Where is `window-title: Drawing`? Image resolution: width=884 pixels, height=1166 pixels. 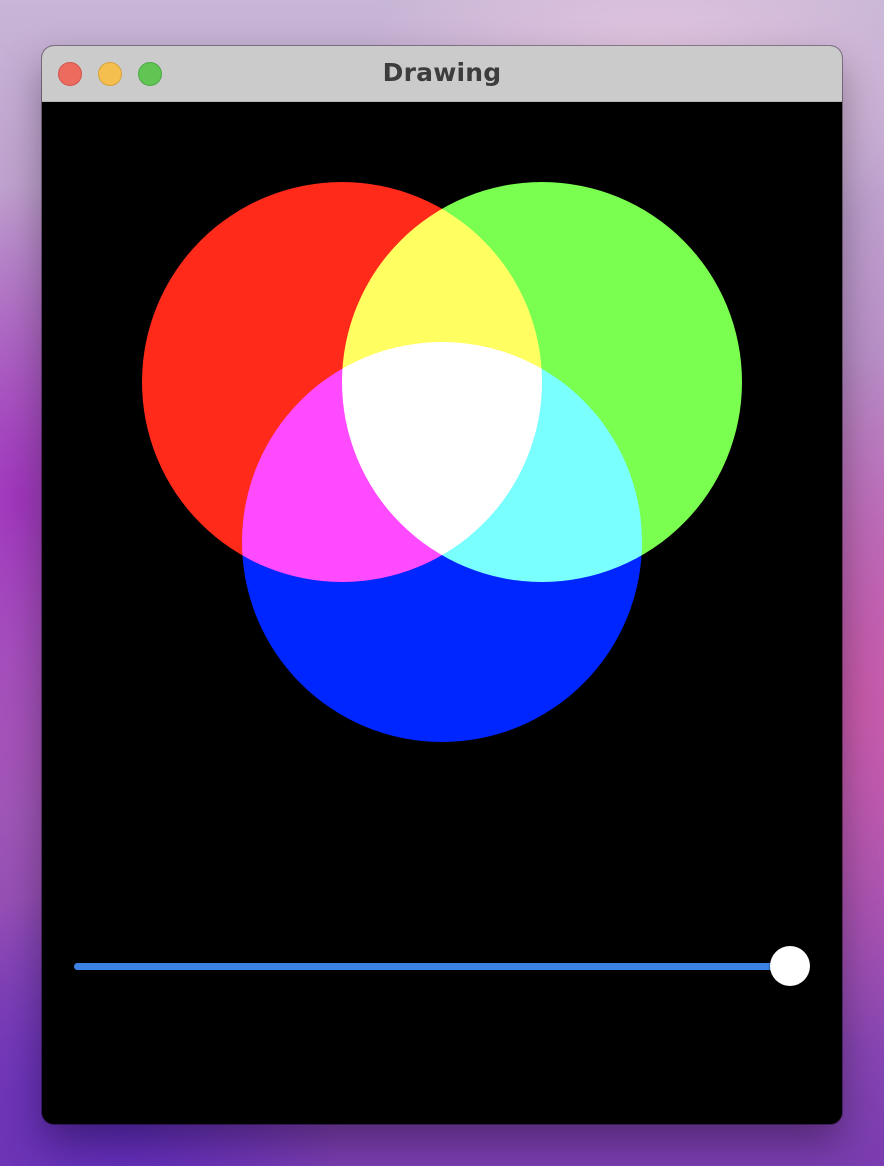 window-title: Drawing is located at coordinates (442, 72).